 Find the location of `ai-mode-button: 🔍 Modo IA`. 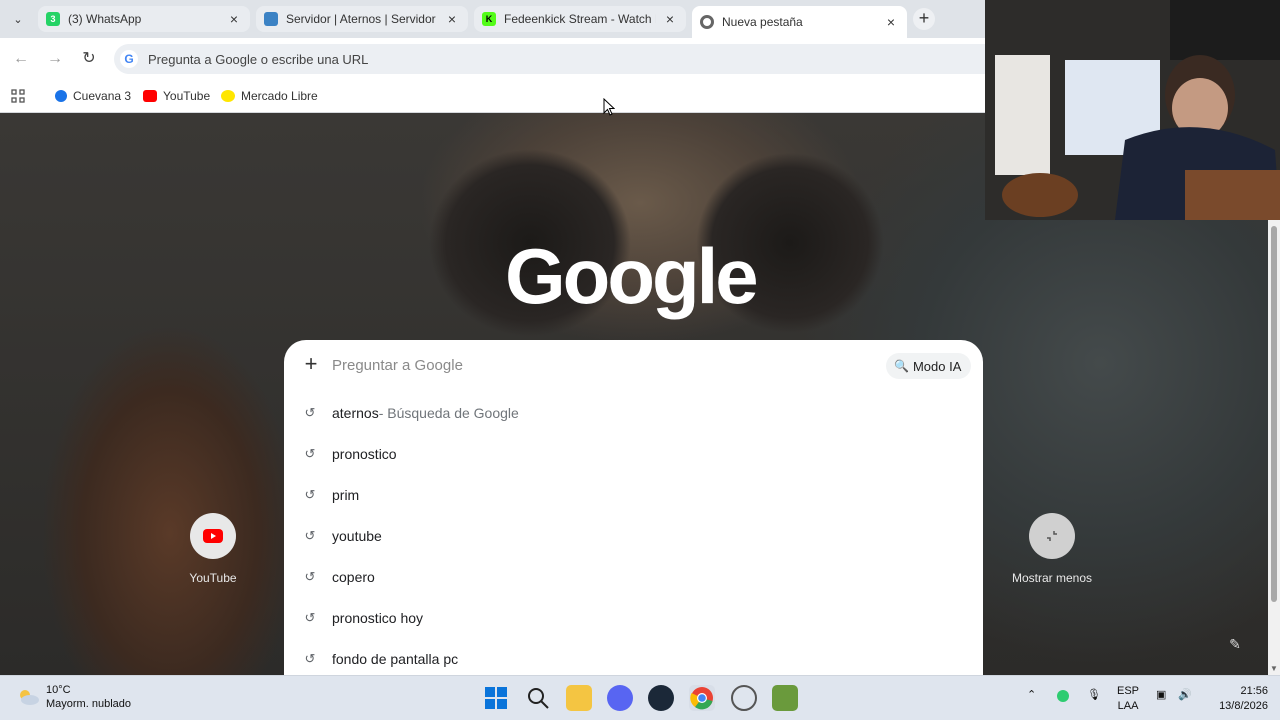

ai-mode-button: 🔍 Modo IA is located at coordinates (929, 366).